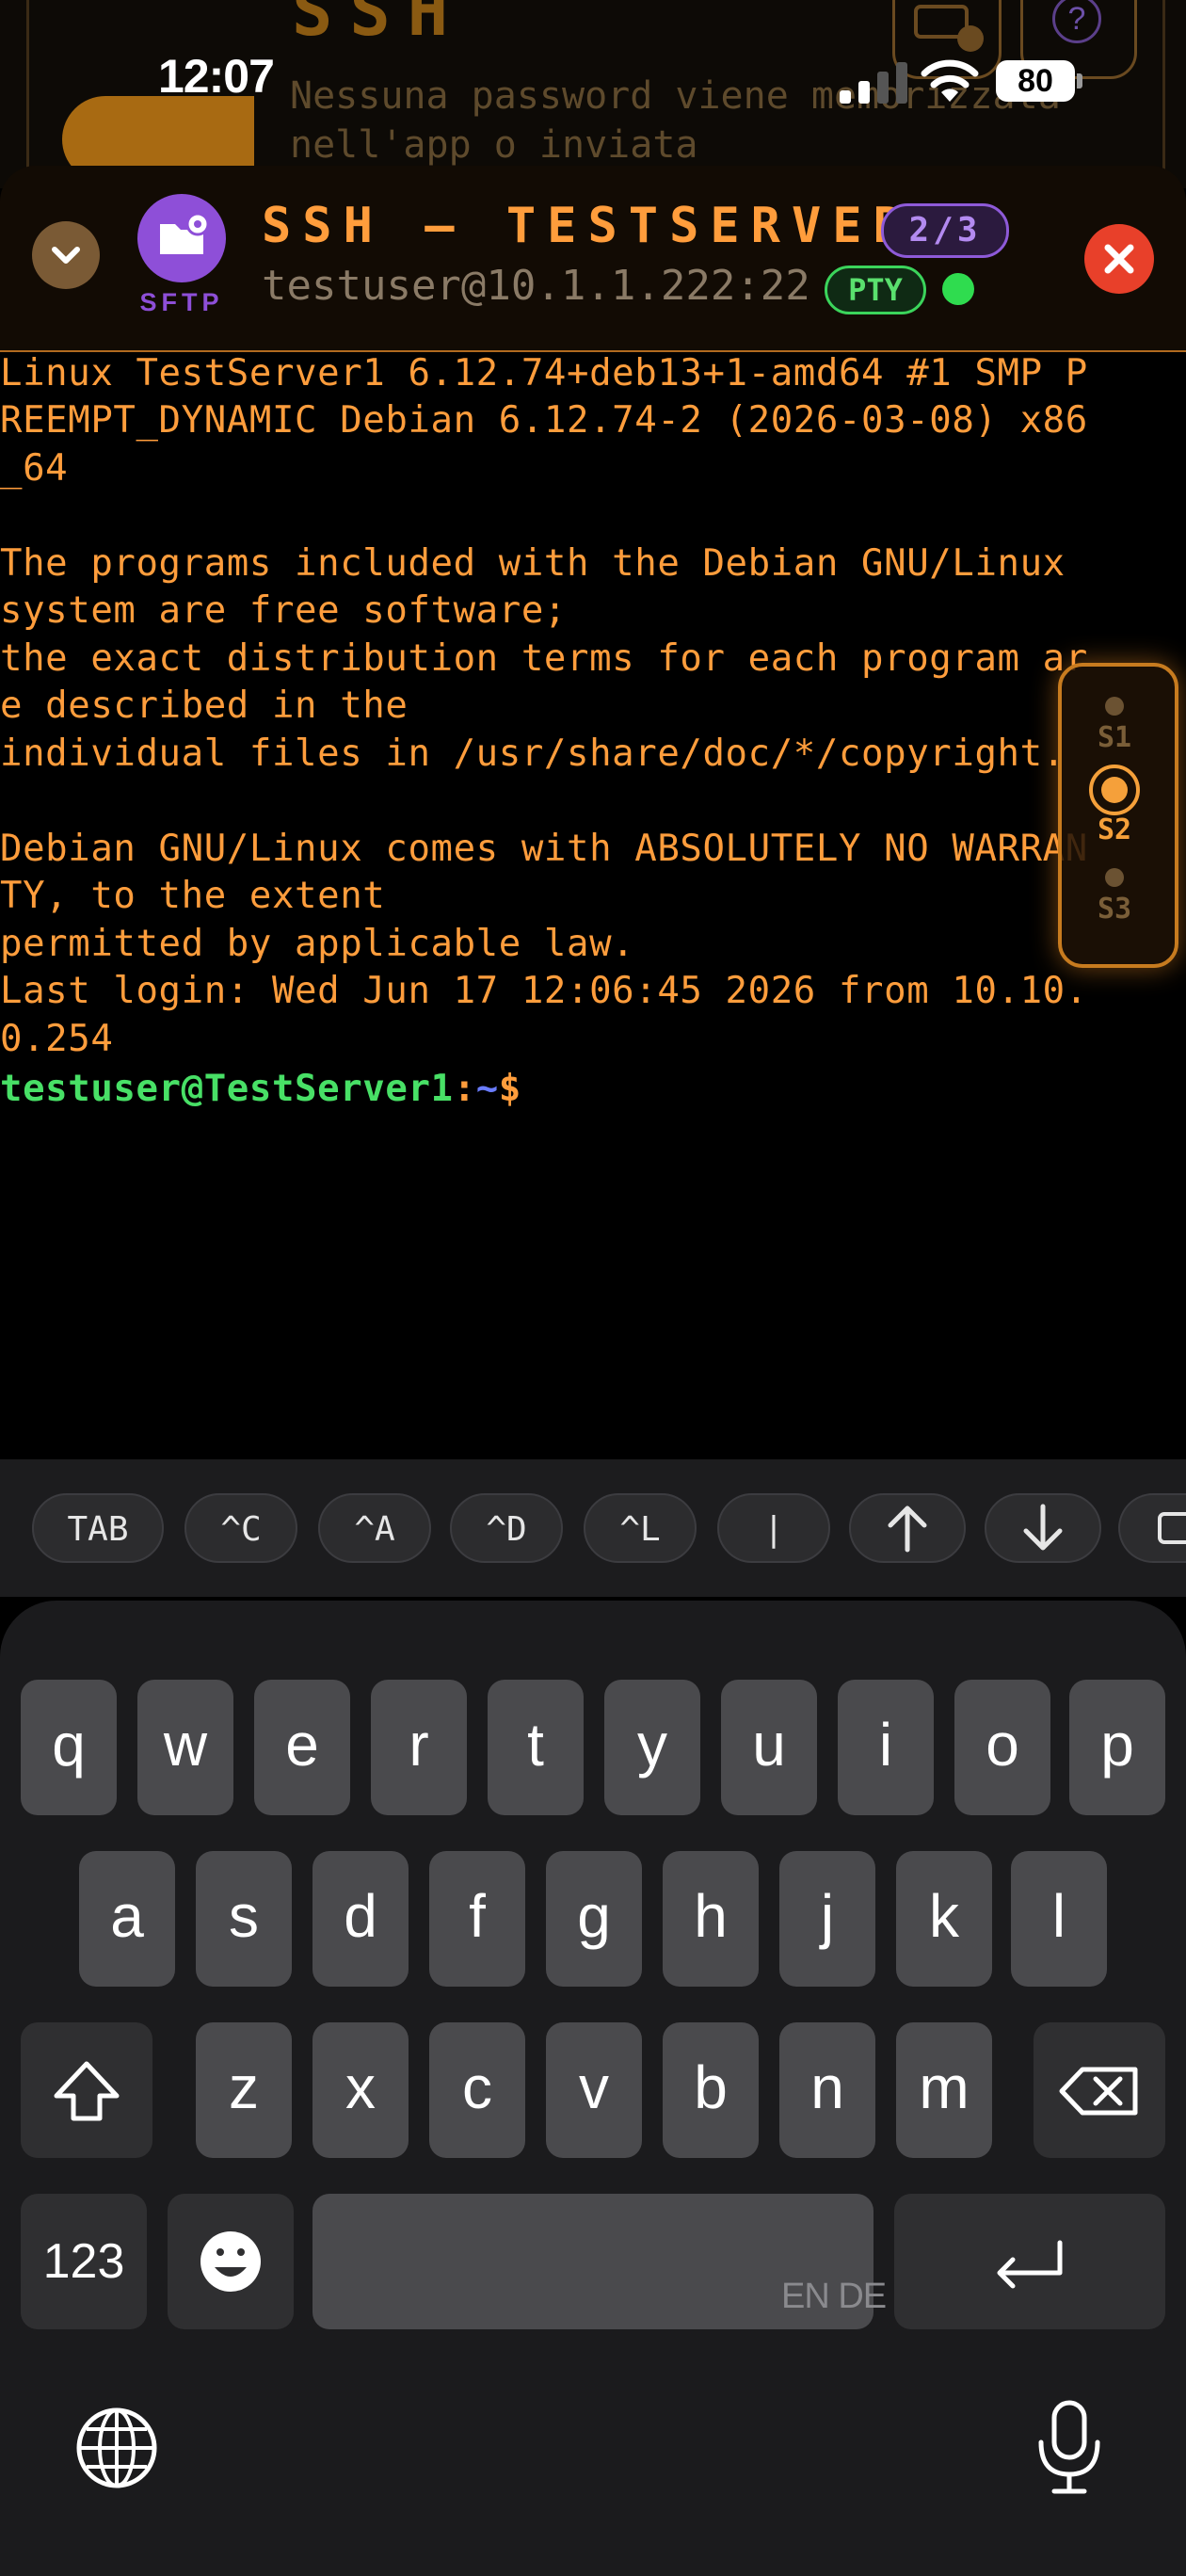 The image size is (1186, 2576). I want to click on session-dot-s2-active, so click(1114, 790).